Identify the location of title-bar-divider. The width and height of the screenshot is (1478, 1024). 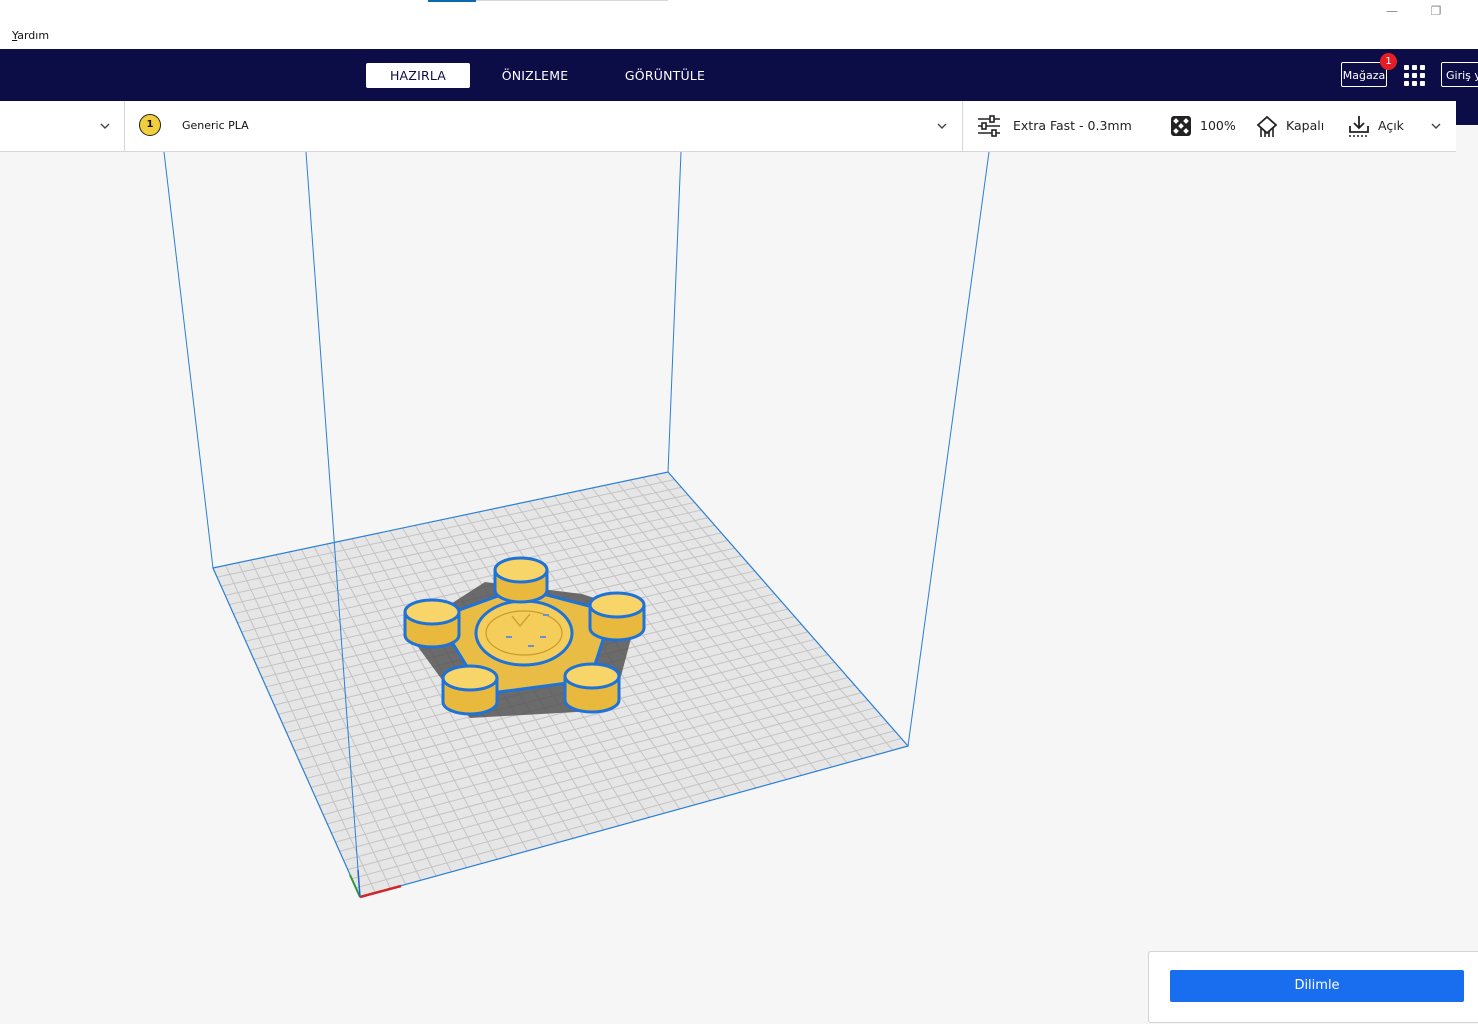
(572, 0).